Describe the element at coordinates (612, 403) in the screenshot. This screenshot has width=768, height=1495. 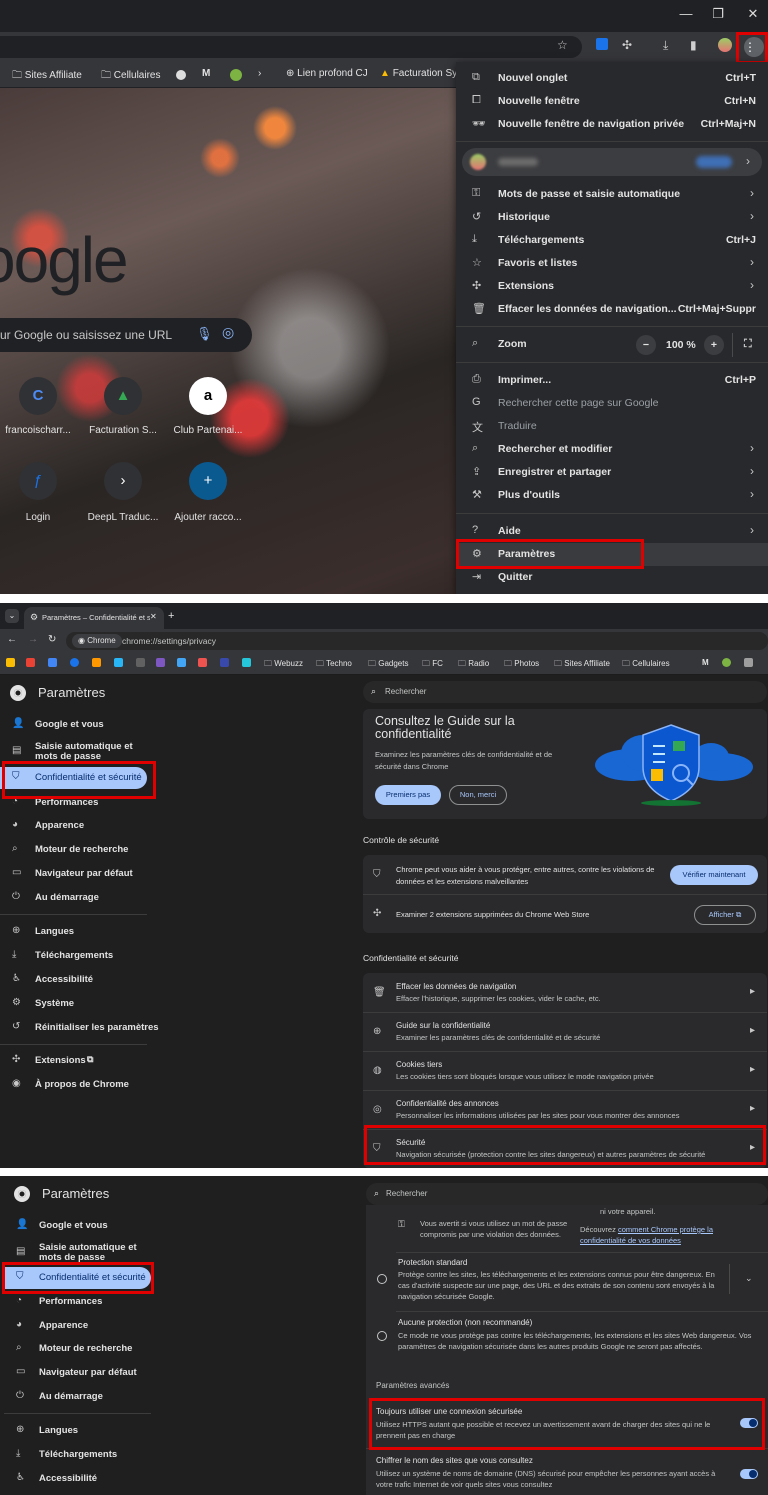
I see `menu-search-page: G Rechercher cette page sur Google` at that location.